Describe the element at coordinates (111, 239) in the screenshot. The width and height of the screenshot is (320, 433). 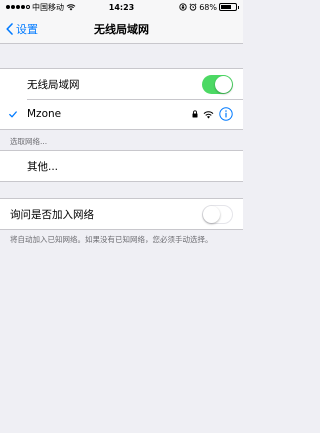
I see `ask-to-join-note: 将自动加入已知网络。如果没有已知网络，您必须手动选择。` at that location.